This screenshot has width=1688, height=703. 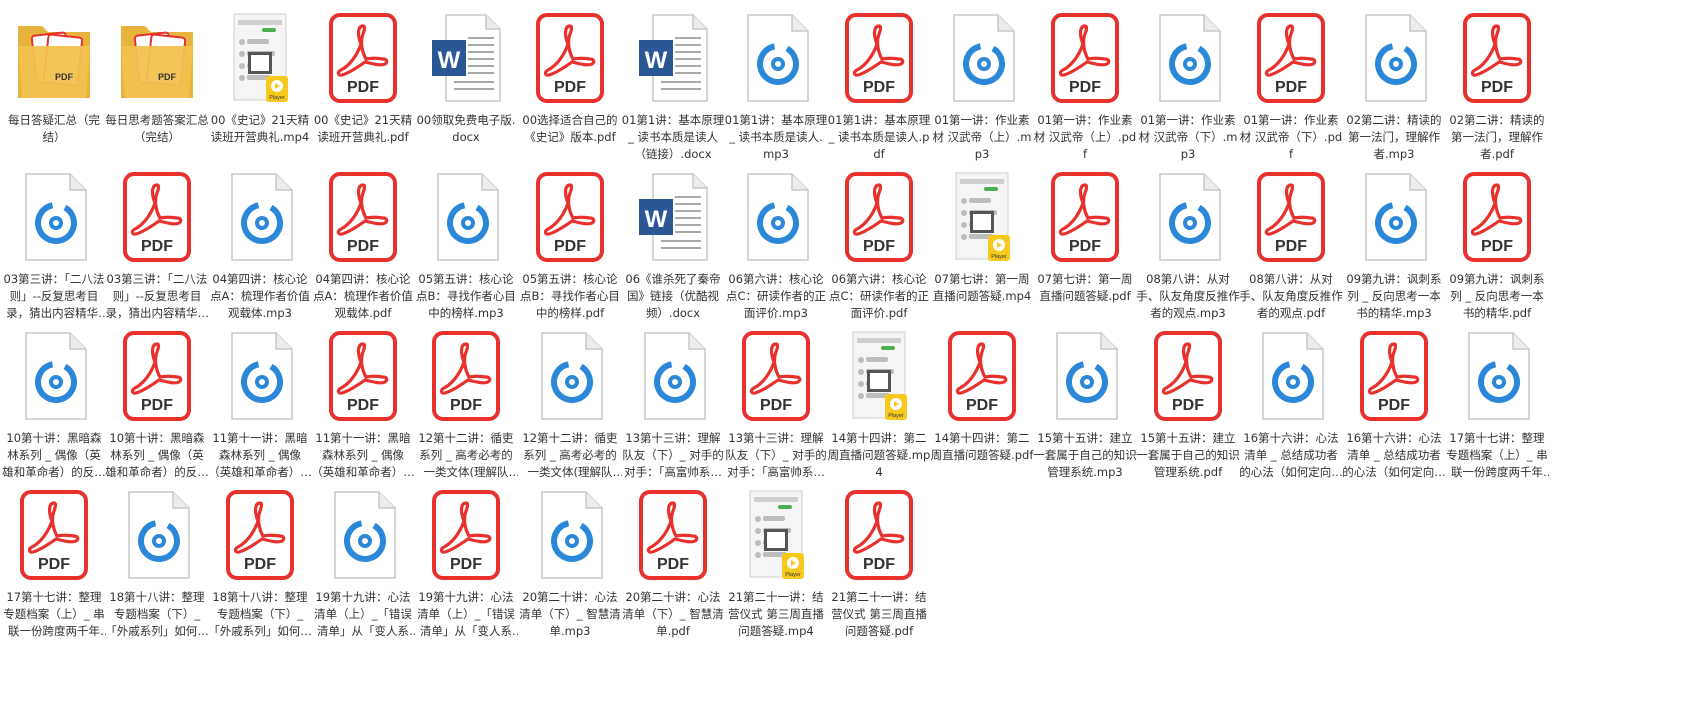 I want to click on file-item: PDF 每日思考题答案汇总（完结）, so click(x=157, y=83).